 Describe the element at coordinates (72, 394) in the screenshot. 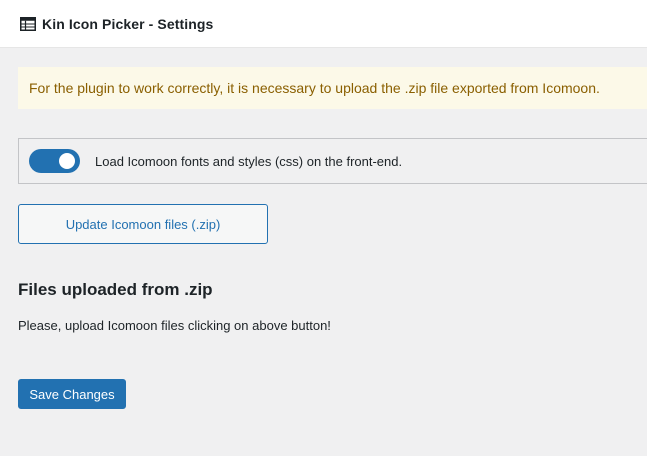

I see `save-changes-button: Save Changes` at that location.